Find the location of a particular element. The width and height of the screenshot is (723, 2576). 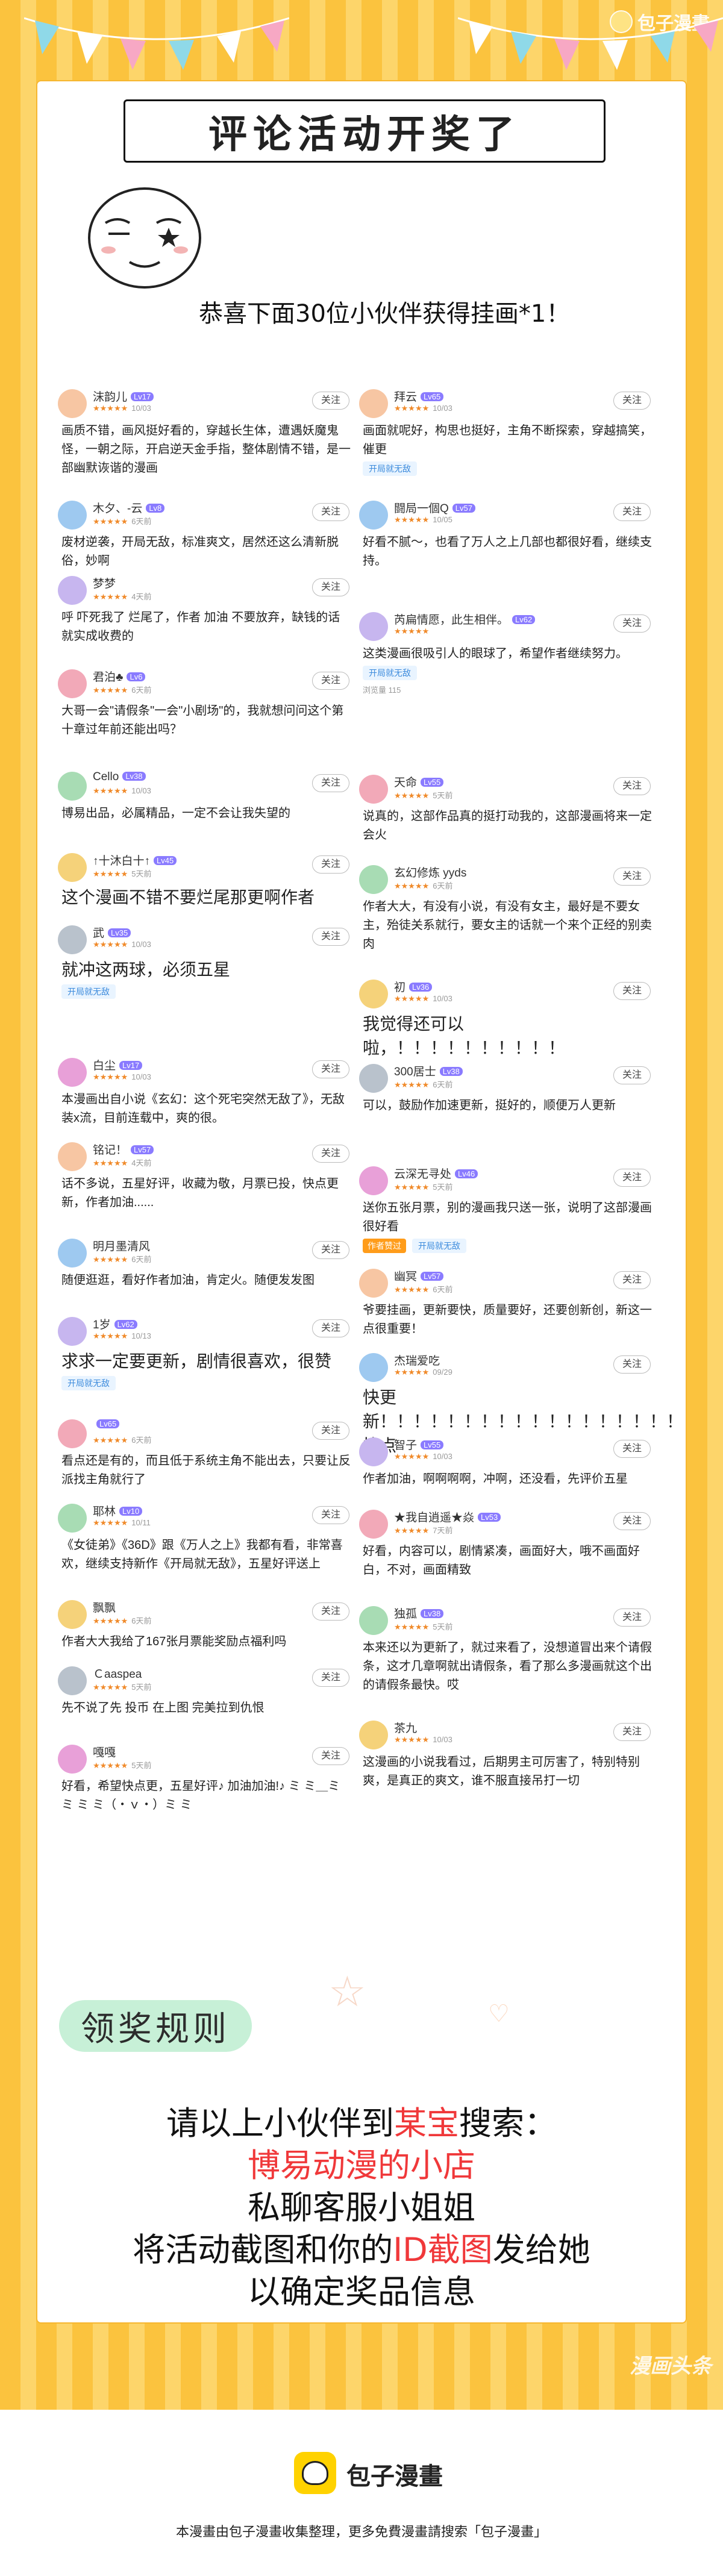

username: 拜云 is located at coordinates (406, 397).